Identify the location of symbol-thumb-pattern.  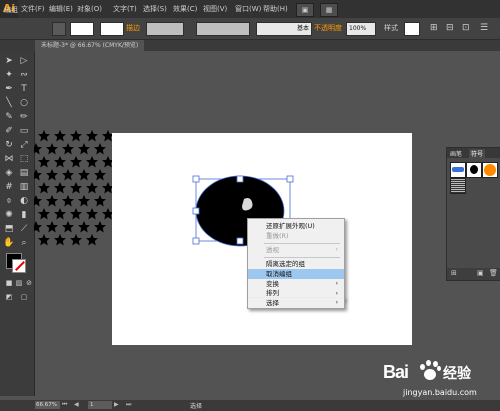
(458, 186).